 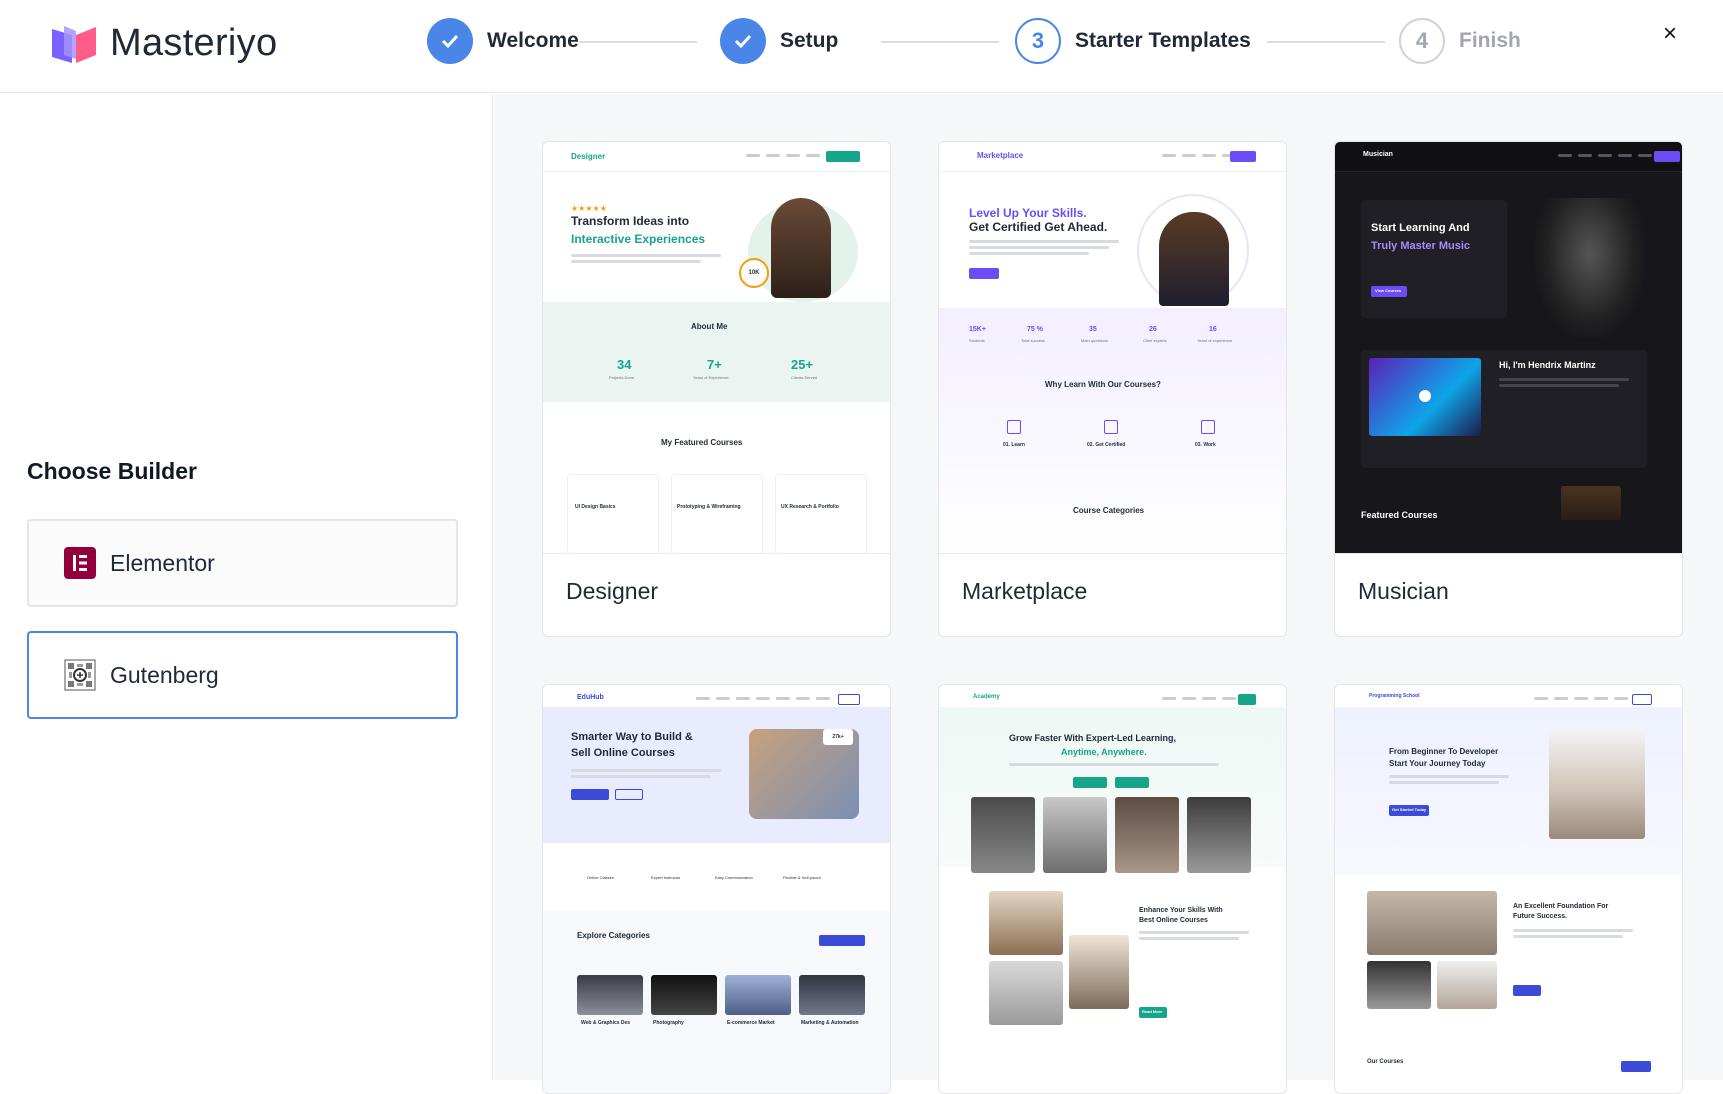 What do you see at coordinates (1422, 41) in the screenshot?
I see `step-finish-number: 4` at bounding box center [1422, 41].